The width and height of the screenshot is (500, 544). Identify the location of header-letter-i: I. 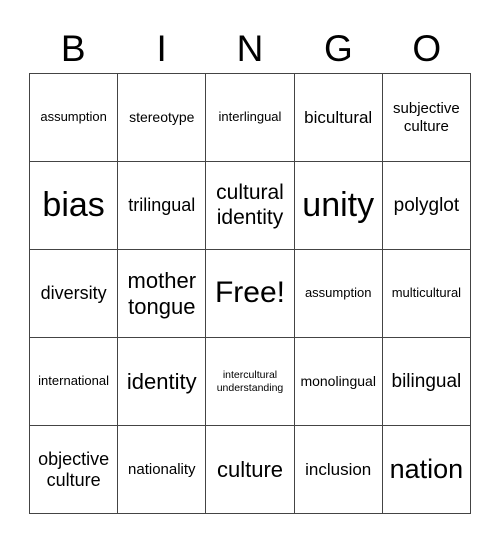
(161, 48).